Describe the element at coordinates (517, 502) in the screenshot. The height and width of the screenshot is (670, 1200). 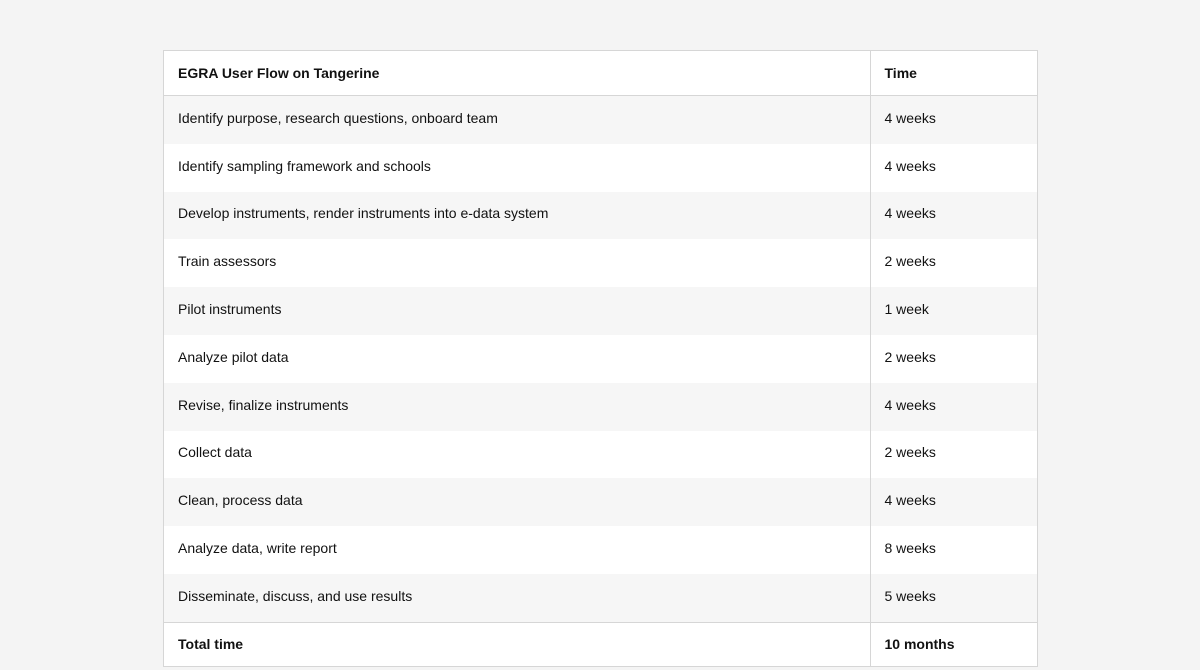
I see `task-cell: Clean, process data` at that location.